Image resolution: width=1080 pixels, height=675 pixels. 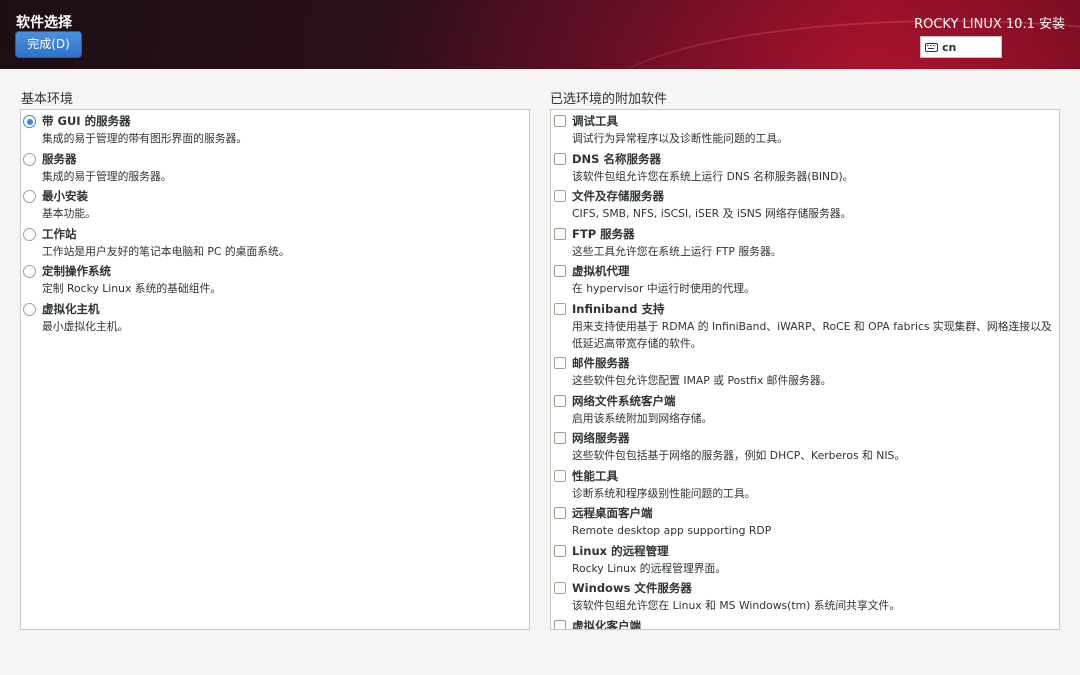 I want to click on addon-option: 性能工具诊断系统和程序级别性能问题的工具。, so click(x=805, y=485).